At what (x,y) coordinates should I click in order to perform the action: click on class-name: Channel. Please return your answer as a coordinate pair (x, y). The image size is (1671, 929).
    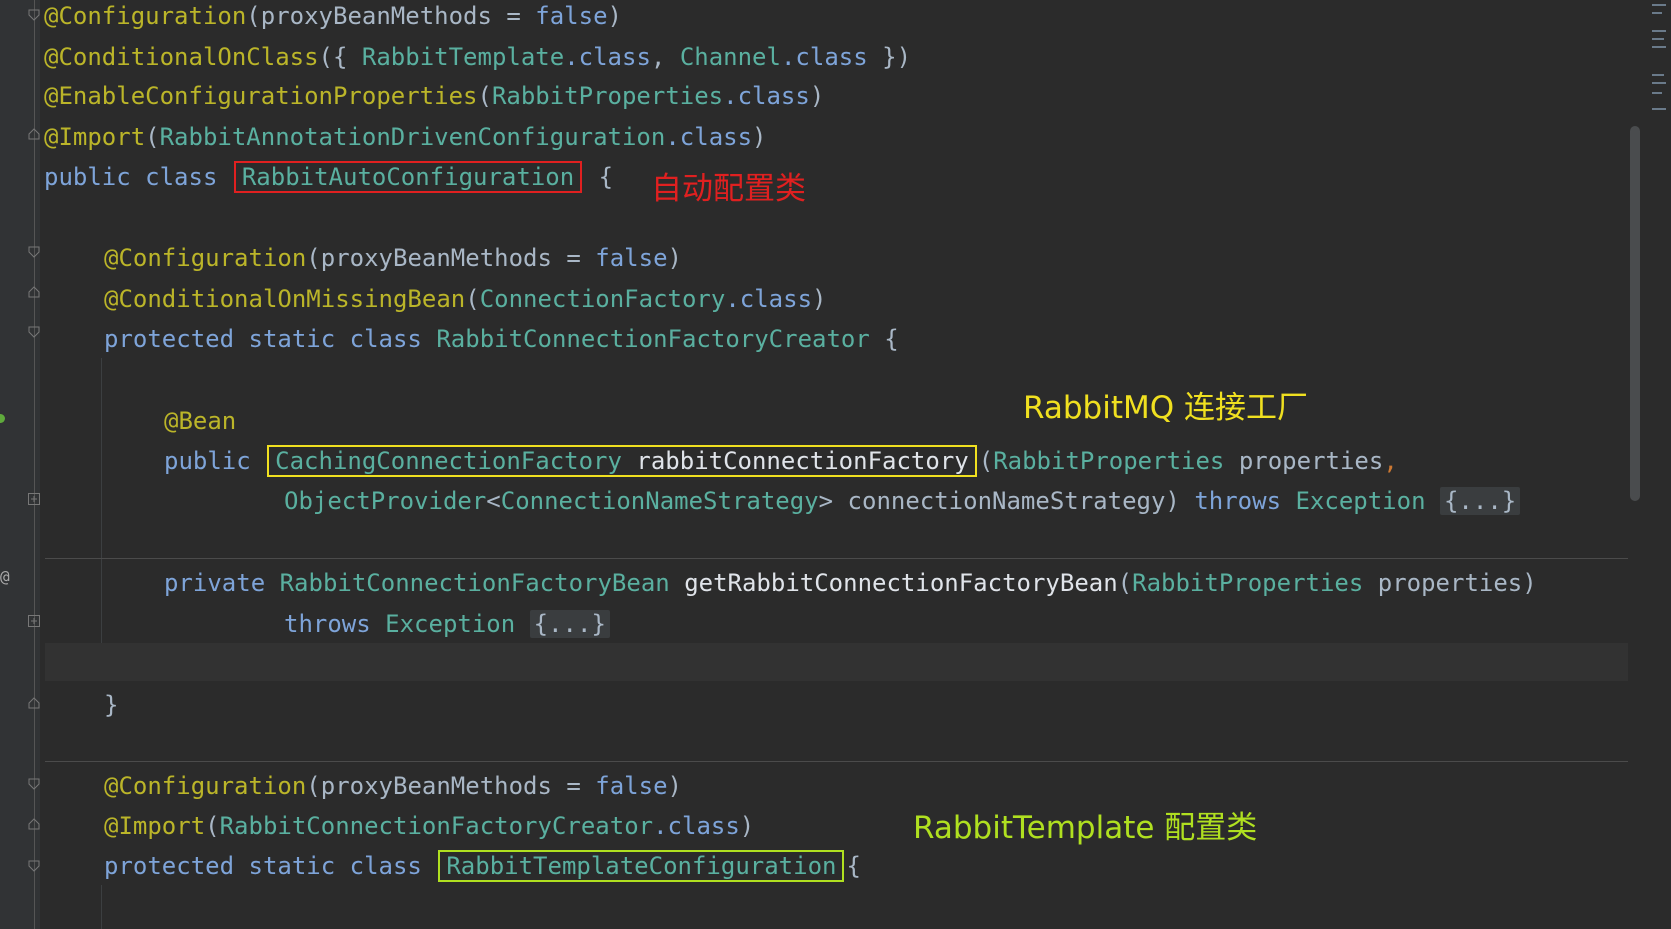
    Looking at the image, I should click on (730, 57).